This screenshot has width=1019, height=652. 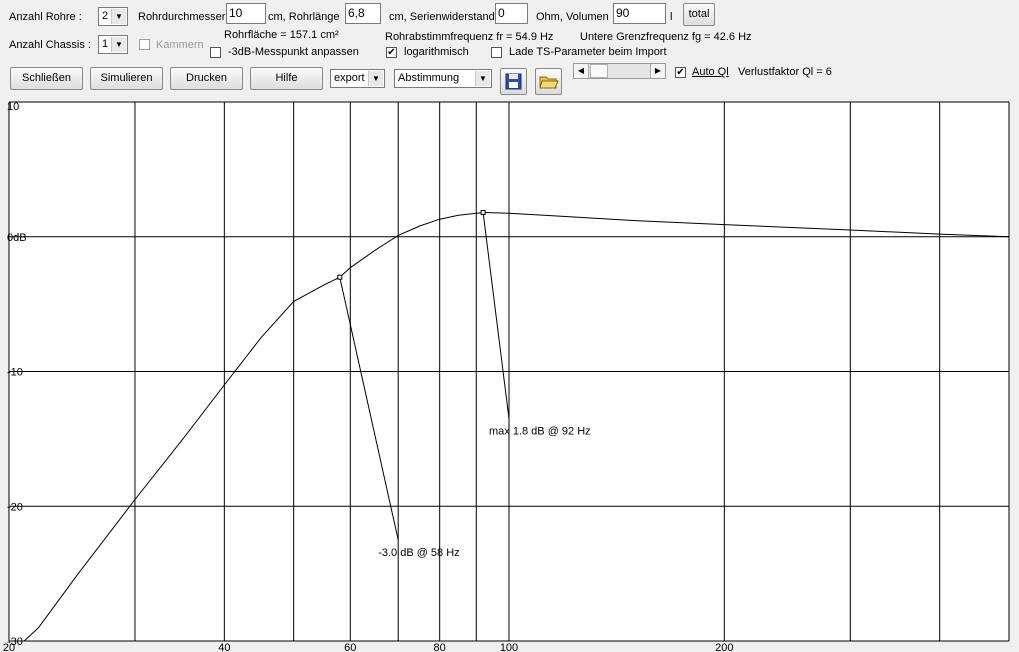 What do you see at coordinates (724, 647) in the screenshot?
I see `x-tick-label: 200` at bounding box center [724, 647].